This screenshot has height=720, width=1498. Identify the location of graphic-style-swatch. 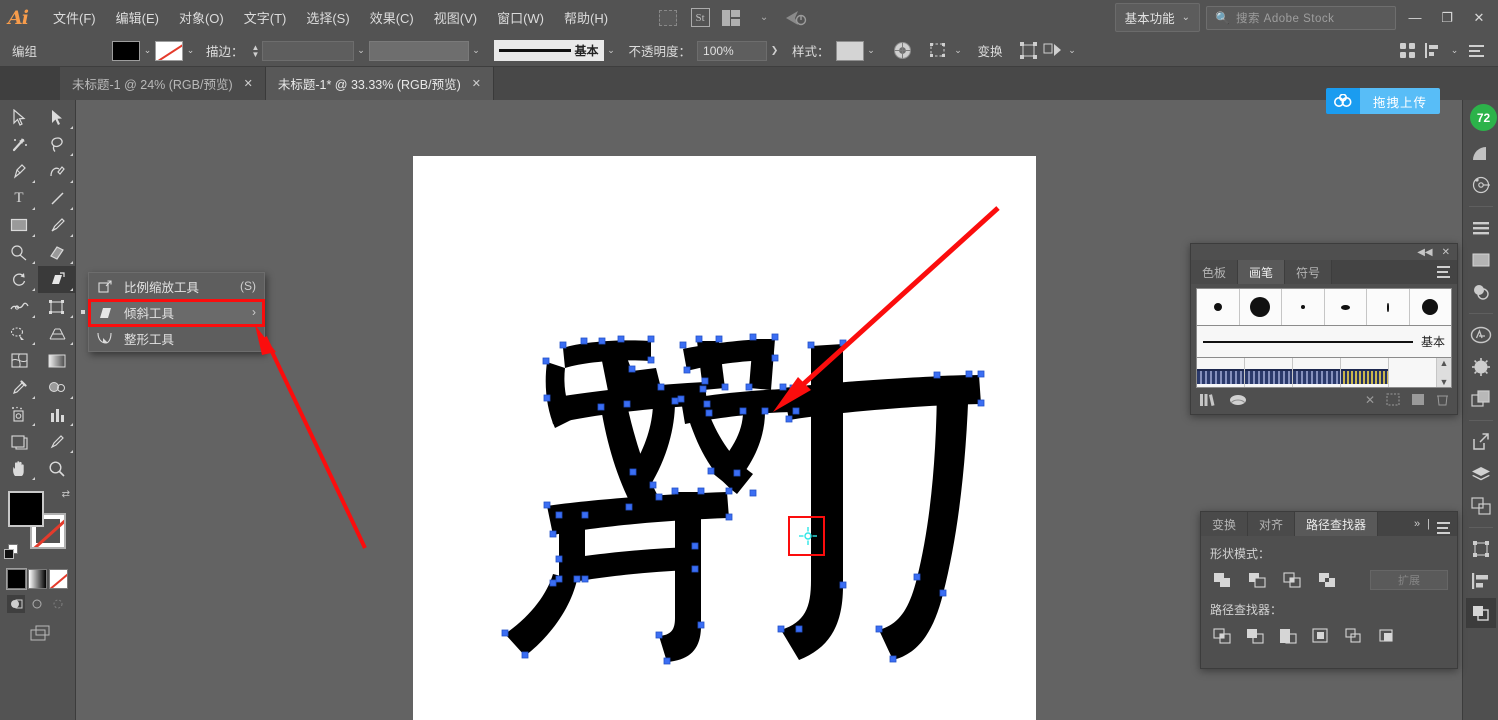
(849, 50).